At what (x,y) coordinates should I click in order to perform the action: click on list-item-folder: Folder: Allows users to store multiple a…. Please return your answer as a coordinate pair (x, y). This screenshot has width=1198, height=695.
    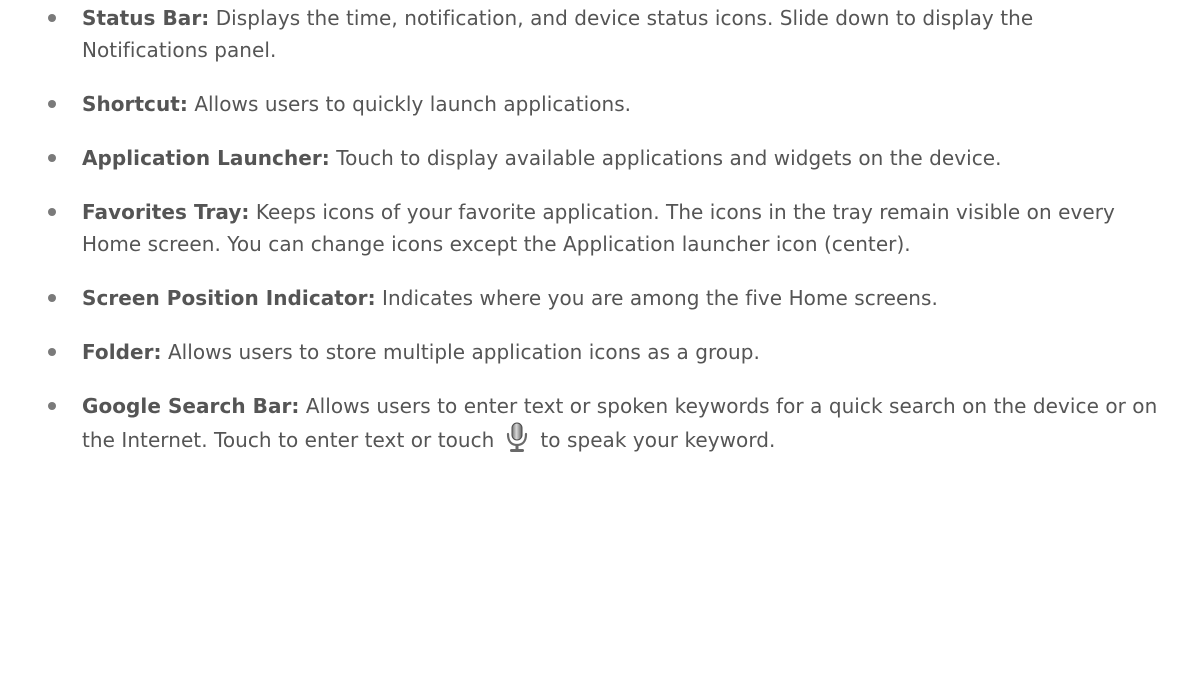
    Looking at the image, I should click on (603, 352).